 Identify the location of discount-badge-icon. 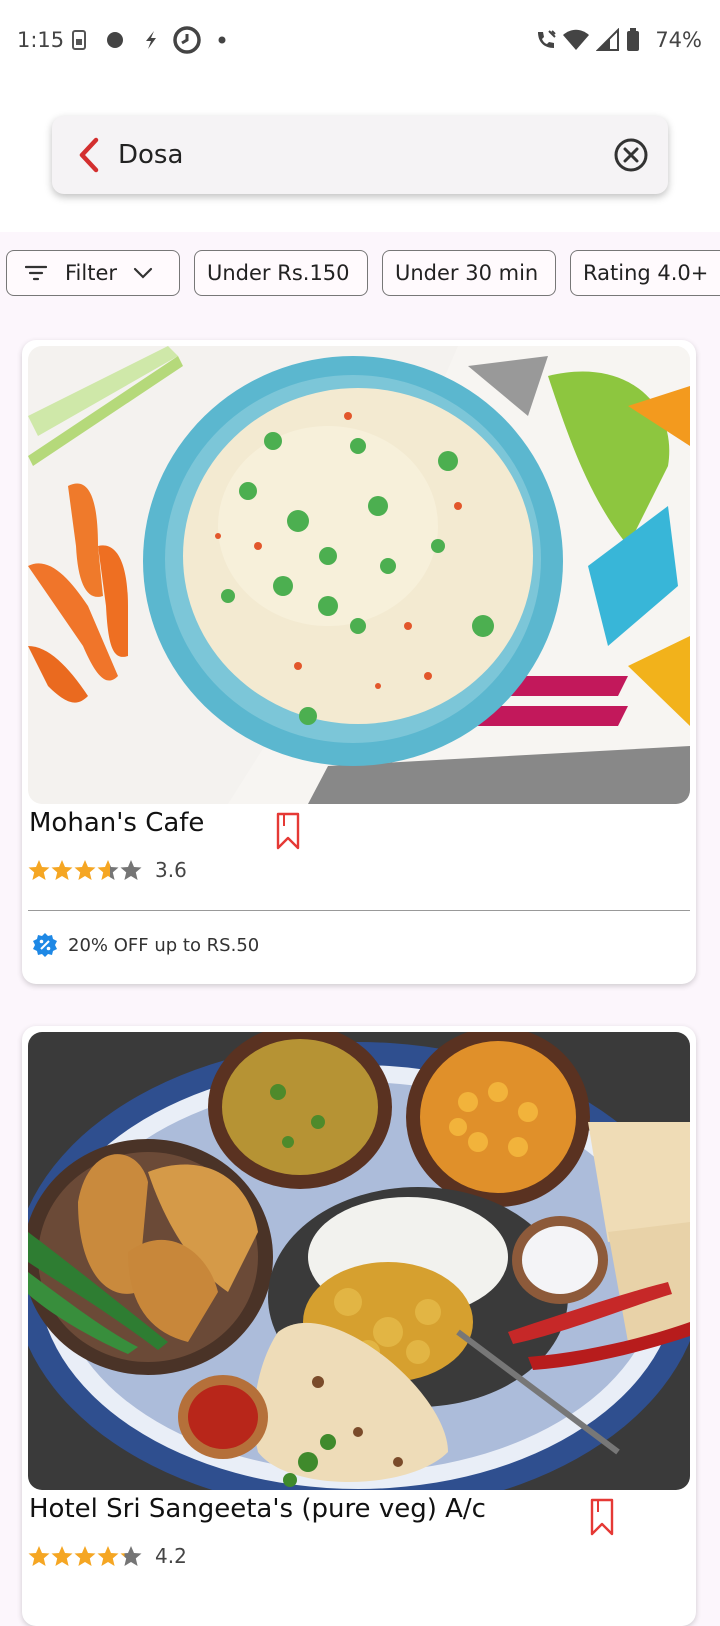
(45, 945).